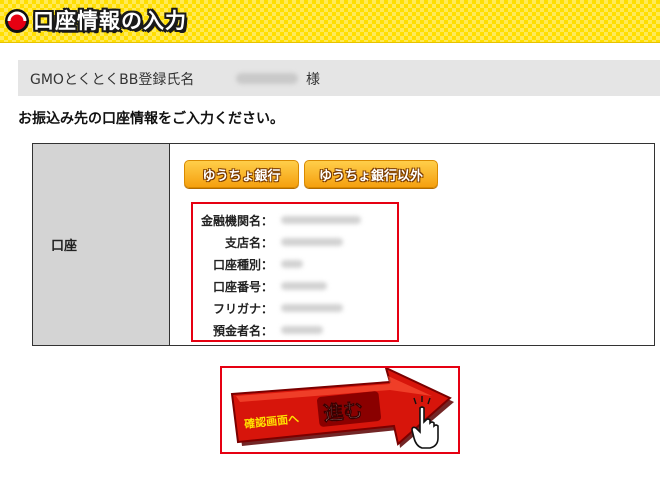  Describe the element at coordinates (321, 220) in the screenshot. I see `field-value-institution` at that location.